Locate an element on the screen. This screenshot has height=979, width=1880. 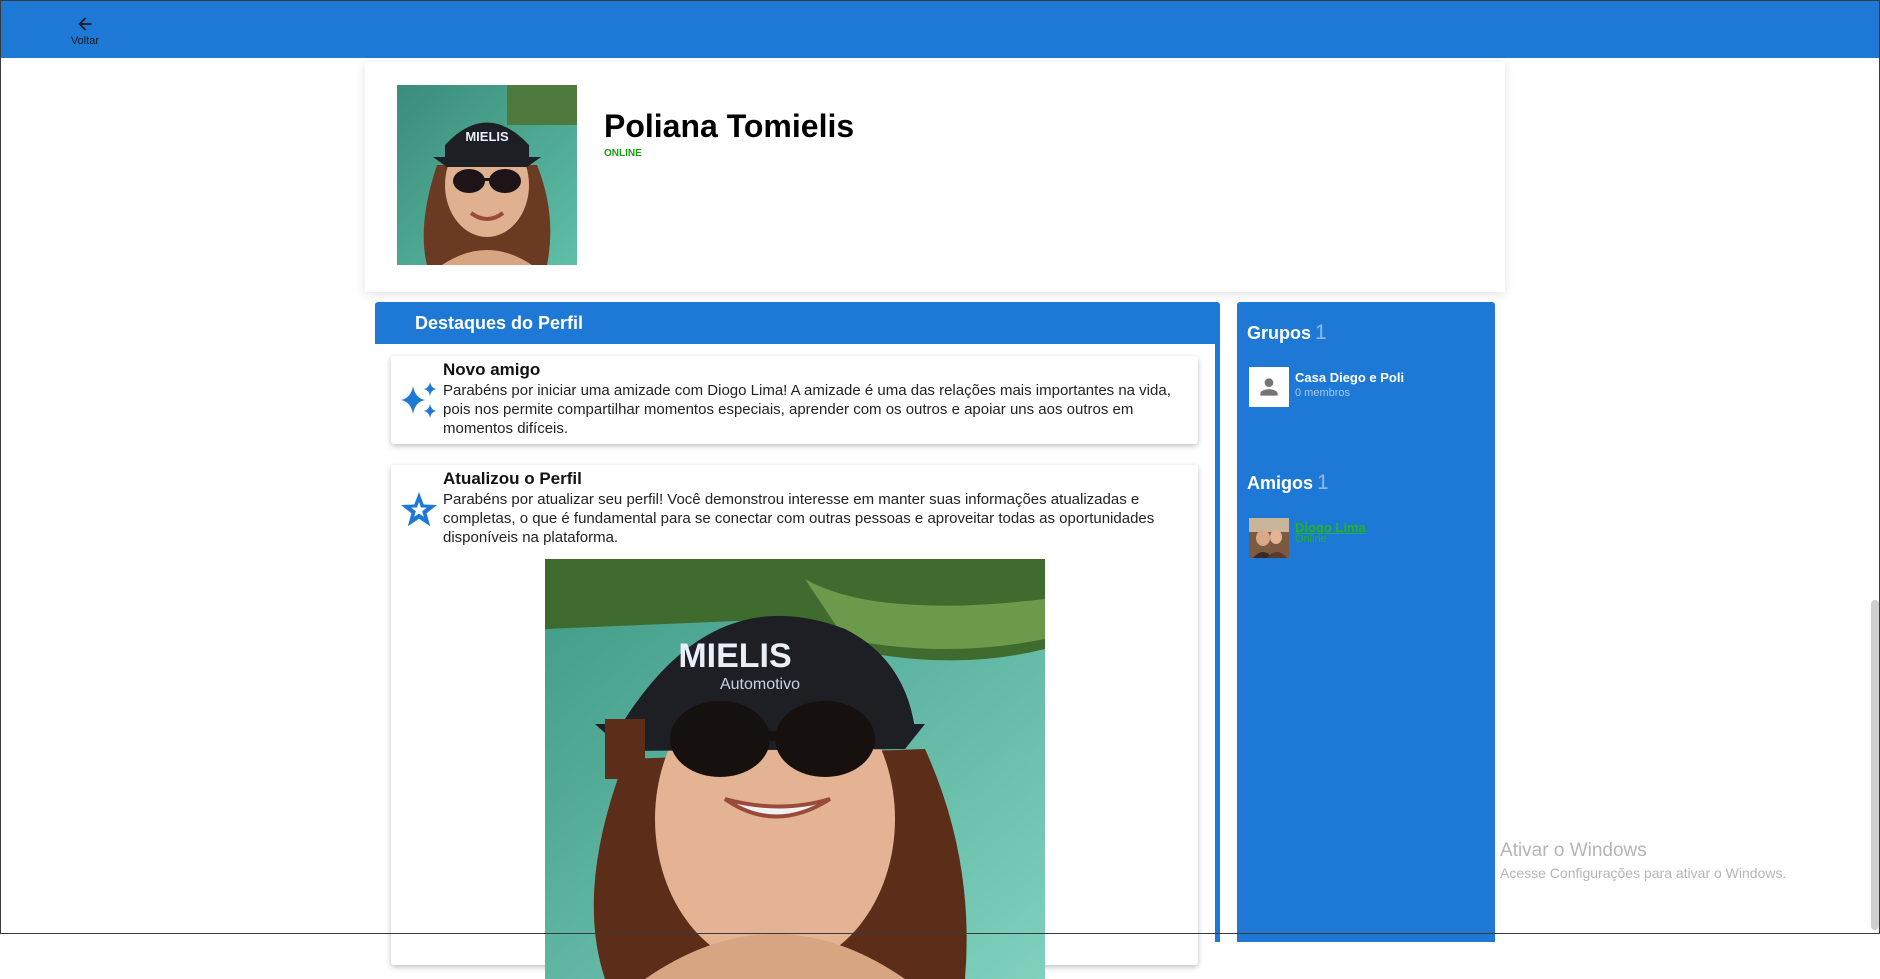
post-photo: MIELIS Automotivo is located at coordinates (795, 769).